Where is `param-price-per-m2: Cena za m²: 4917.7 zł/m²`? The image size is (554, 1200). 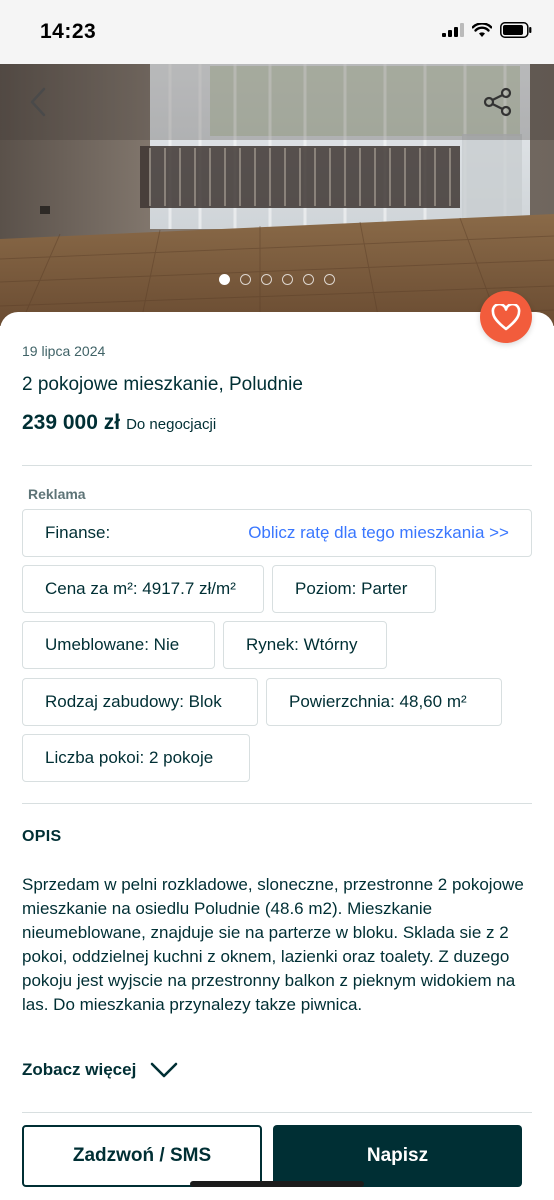 param-price-per-m2: Cena za m²: 4917.7 zł/m² is located at coordinates (143, 589).